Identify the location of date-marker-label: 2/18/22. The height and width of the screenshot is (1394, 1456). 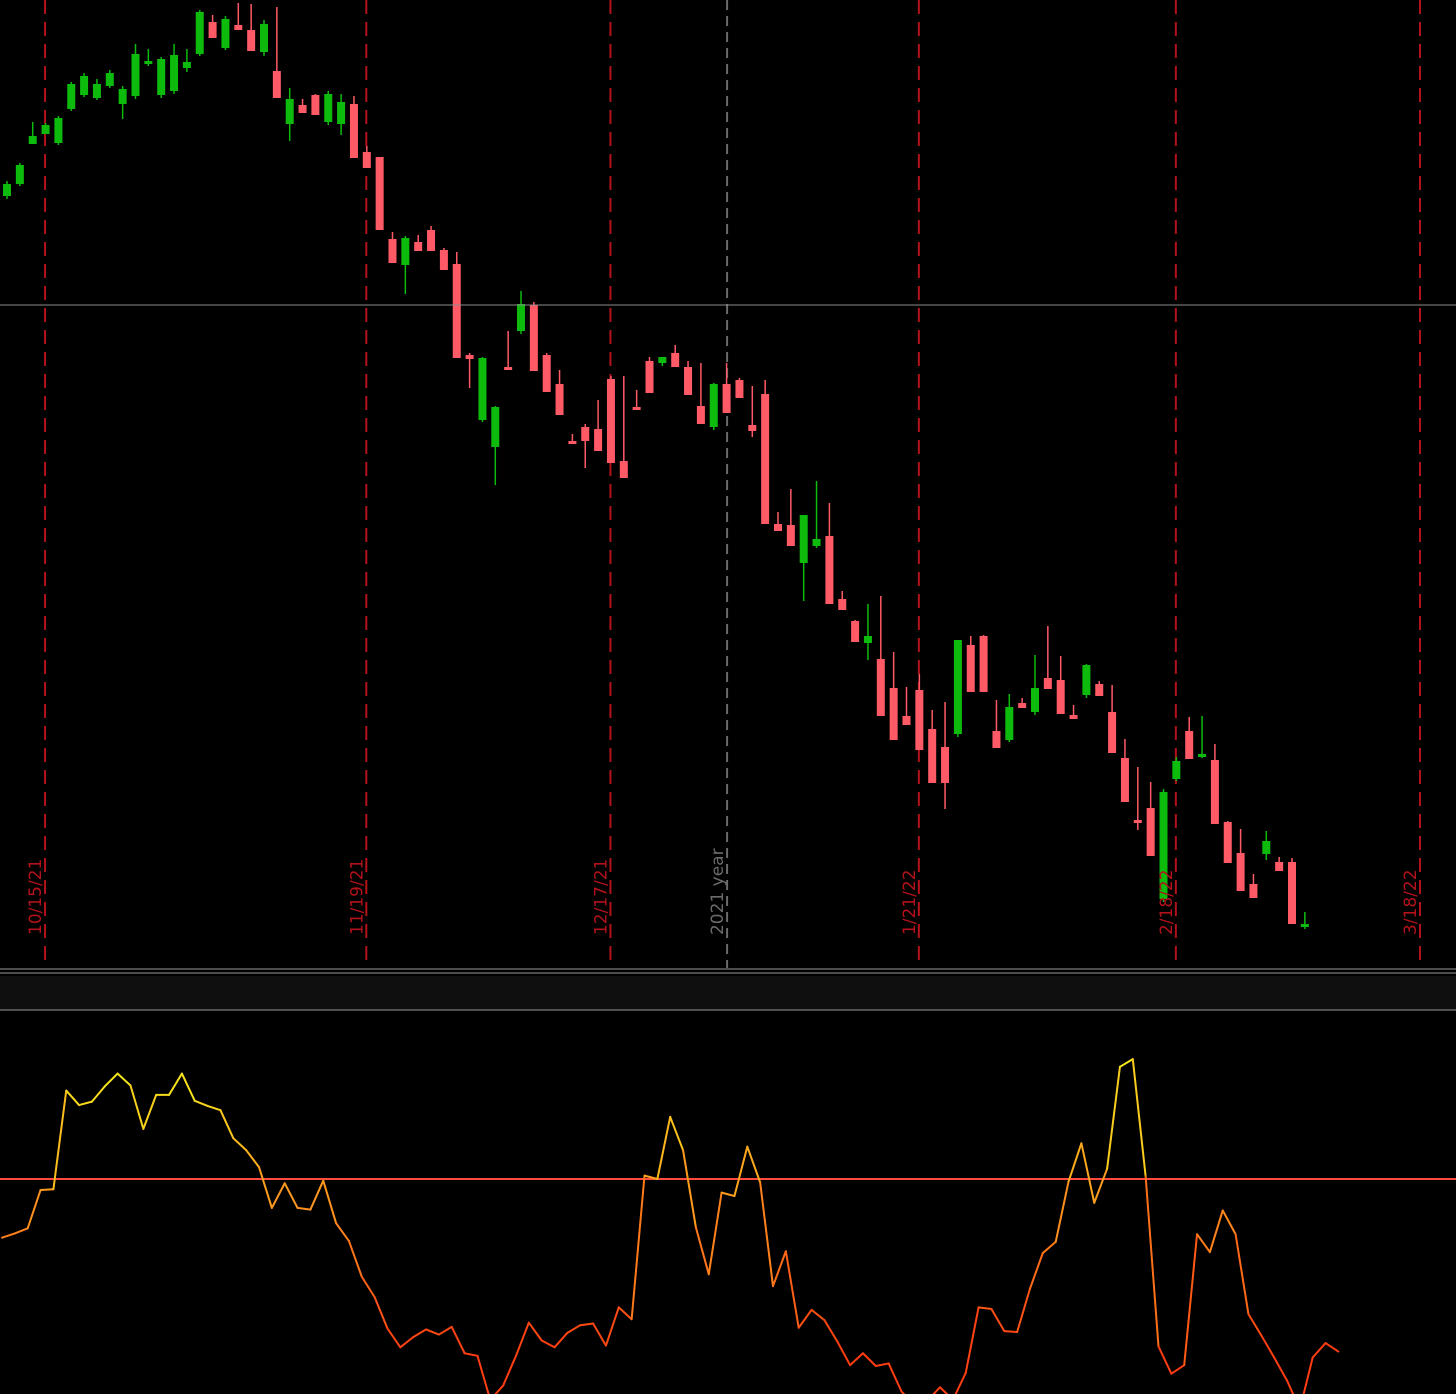
(1167, 902).